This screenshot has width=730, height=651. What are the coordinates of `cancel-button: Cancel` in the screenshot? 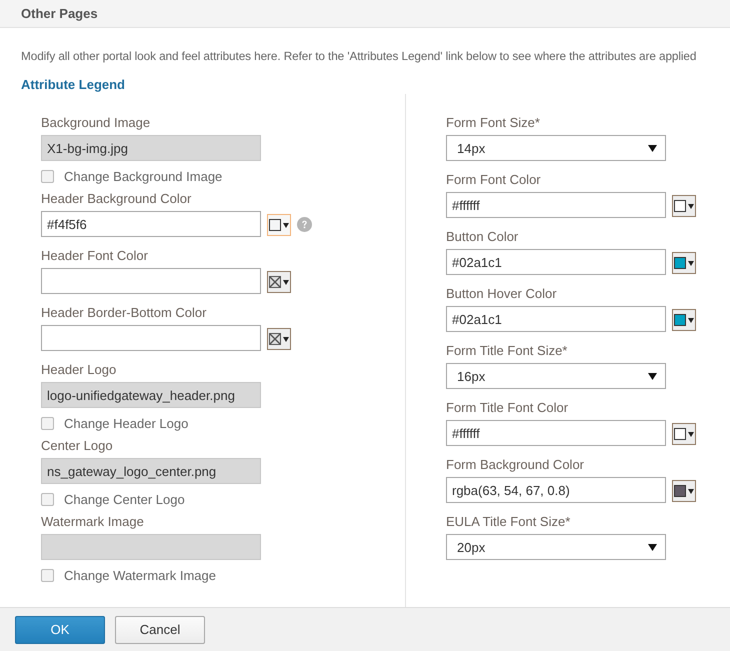 It's located at (160, 630).